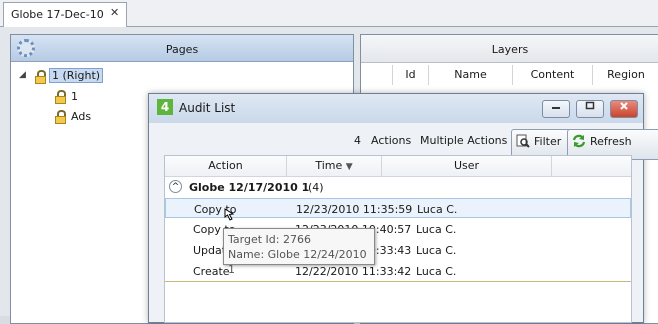 The image size is (658, 324). I want to click on minimize-button, so click(556, 109).